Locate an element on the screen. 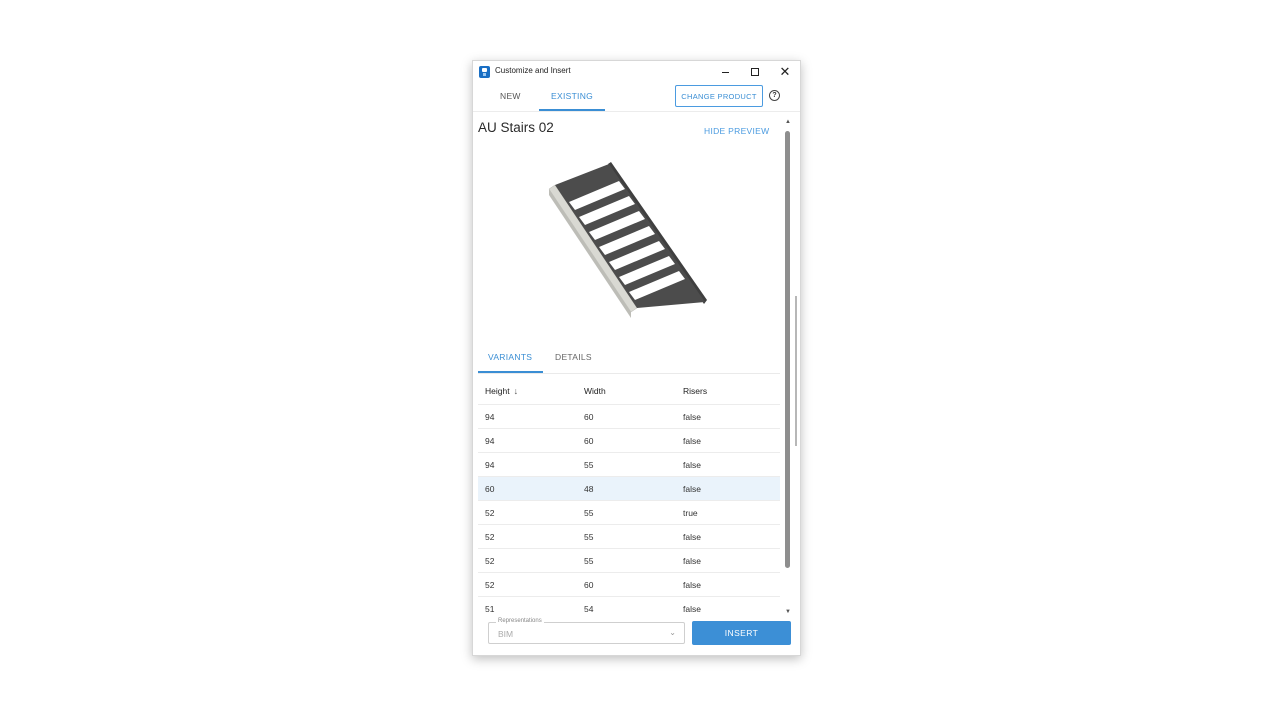 Image resolution: width=1280 pixels, height=720 pixels. representations-label: Representations is located at coordinates (520, 621).